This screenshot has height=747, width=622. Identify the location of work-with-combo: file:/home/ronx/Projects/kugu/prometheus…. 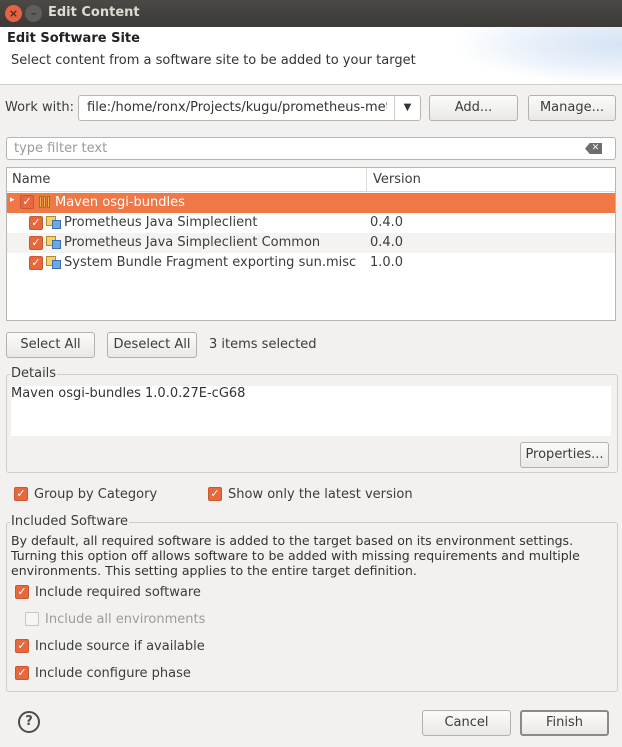
(249, 108).